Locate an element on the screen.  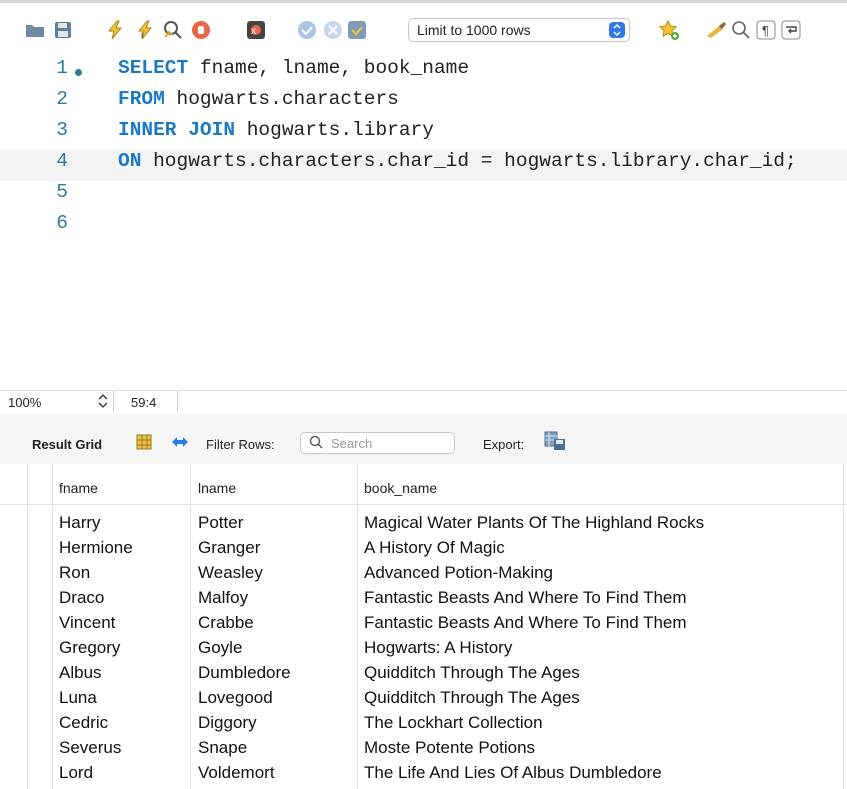
code-line: 6 is located at coordinates (423, 227).